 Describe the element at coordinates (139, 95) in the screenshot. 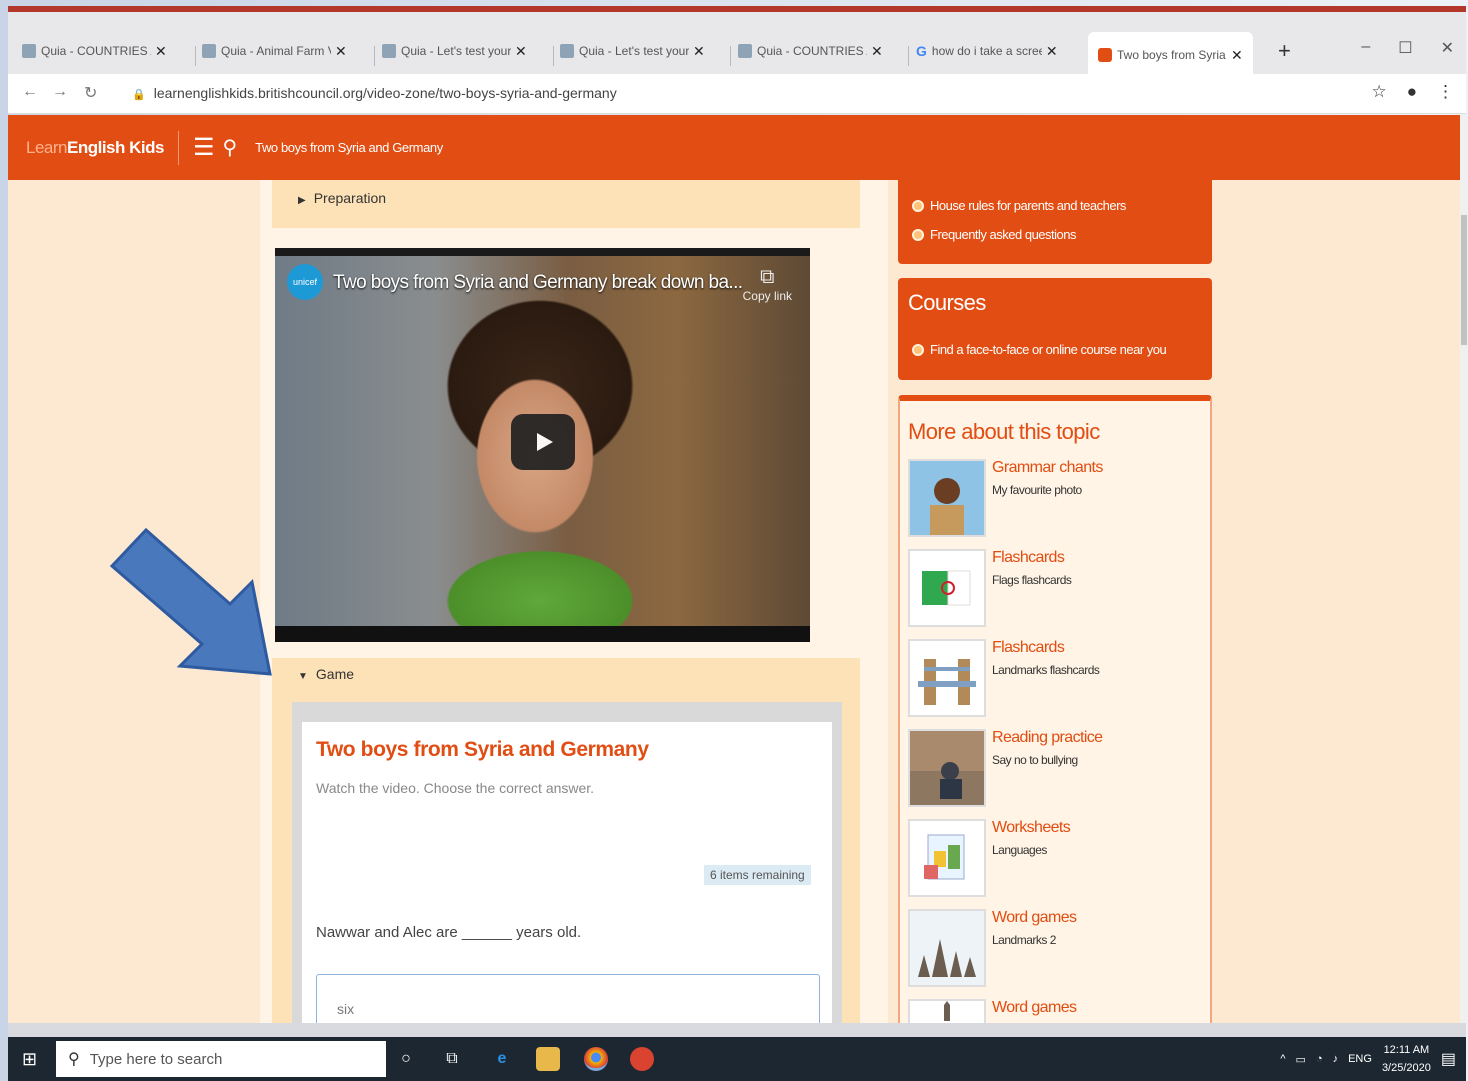

I see `lock-icon: 🔒` at that location.